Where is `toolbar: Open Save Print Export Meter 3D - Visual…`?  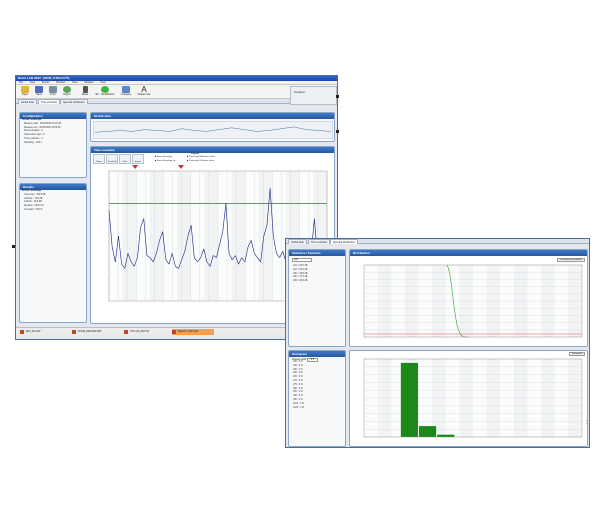 toolbar: Open Save Print Export Meter 3D - Visual… is located at coordinates (176, 92).